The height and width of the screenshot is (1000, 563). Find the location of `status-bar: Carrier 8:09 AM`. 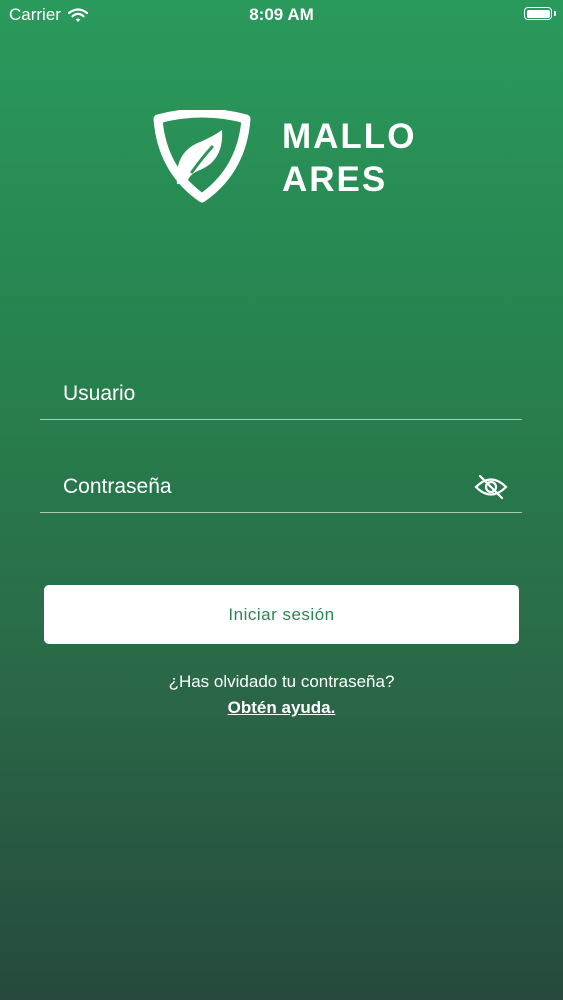

status-bar: Carrier 8:09 AM is located at coordinates (281, 15).